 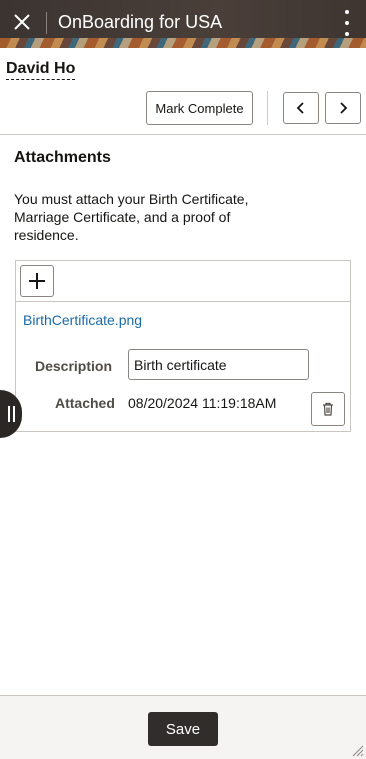 What do you see at coordinates (202, 403) in the screenshot?
I see `attached-timestamp: 08/20/2024 11:19:18AM` at bounding box center [202, 403].